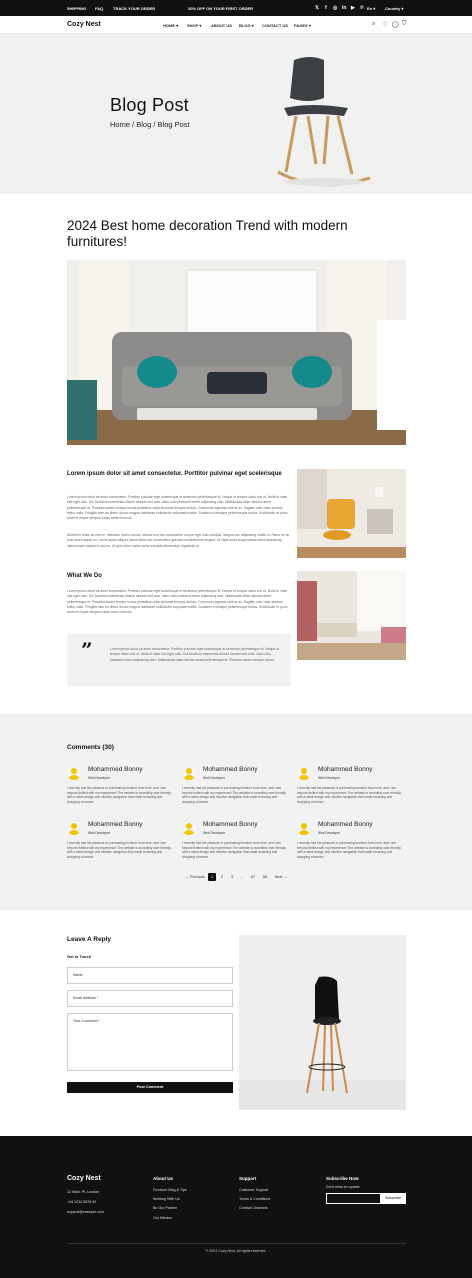  I want to click on nav-contact: CONTACT US, so click(275, 25).